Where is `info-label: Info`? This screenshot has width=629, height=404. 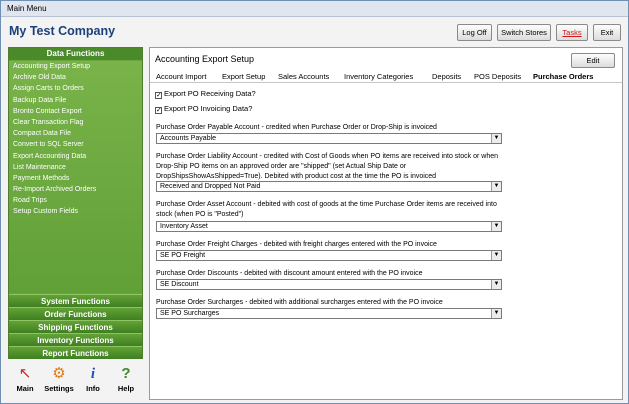
info-label: Info is located at coordinates (93, 388).